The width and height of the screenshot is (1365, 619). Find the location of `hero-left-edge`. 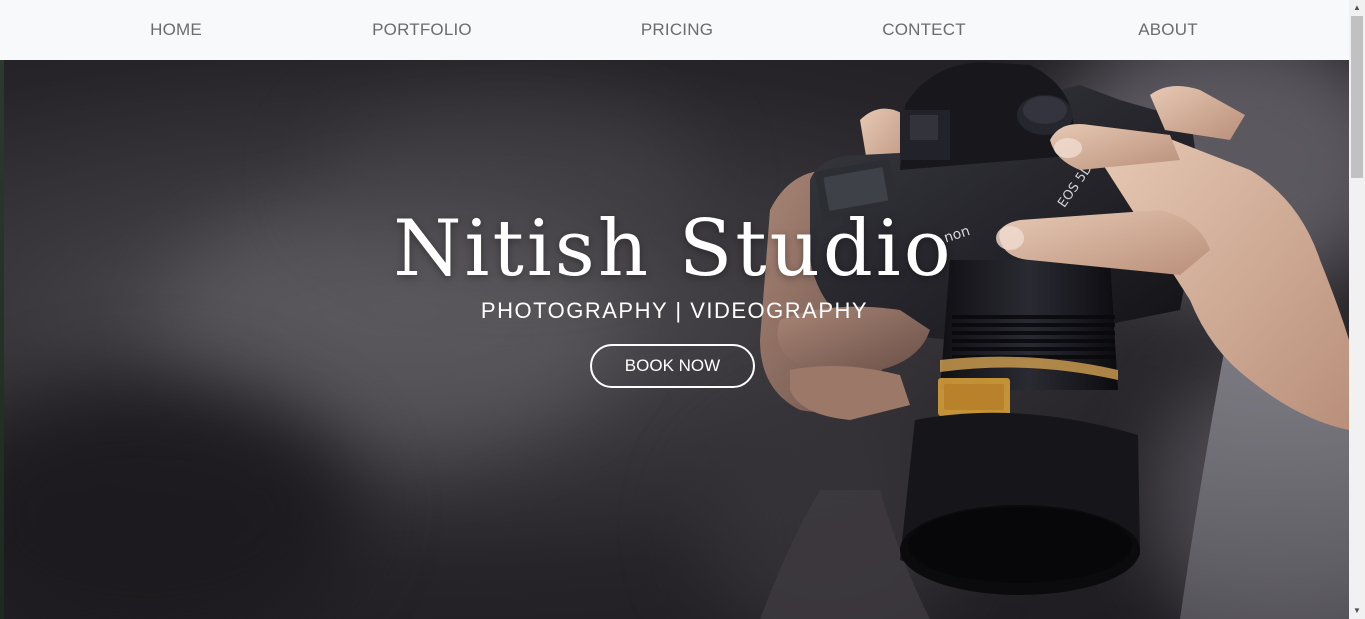

hero-left-edge is located at coordinates (2, 339).